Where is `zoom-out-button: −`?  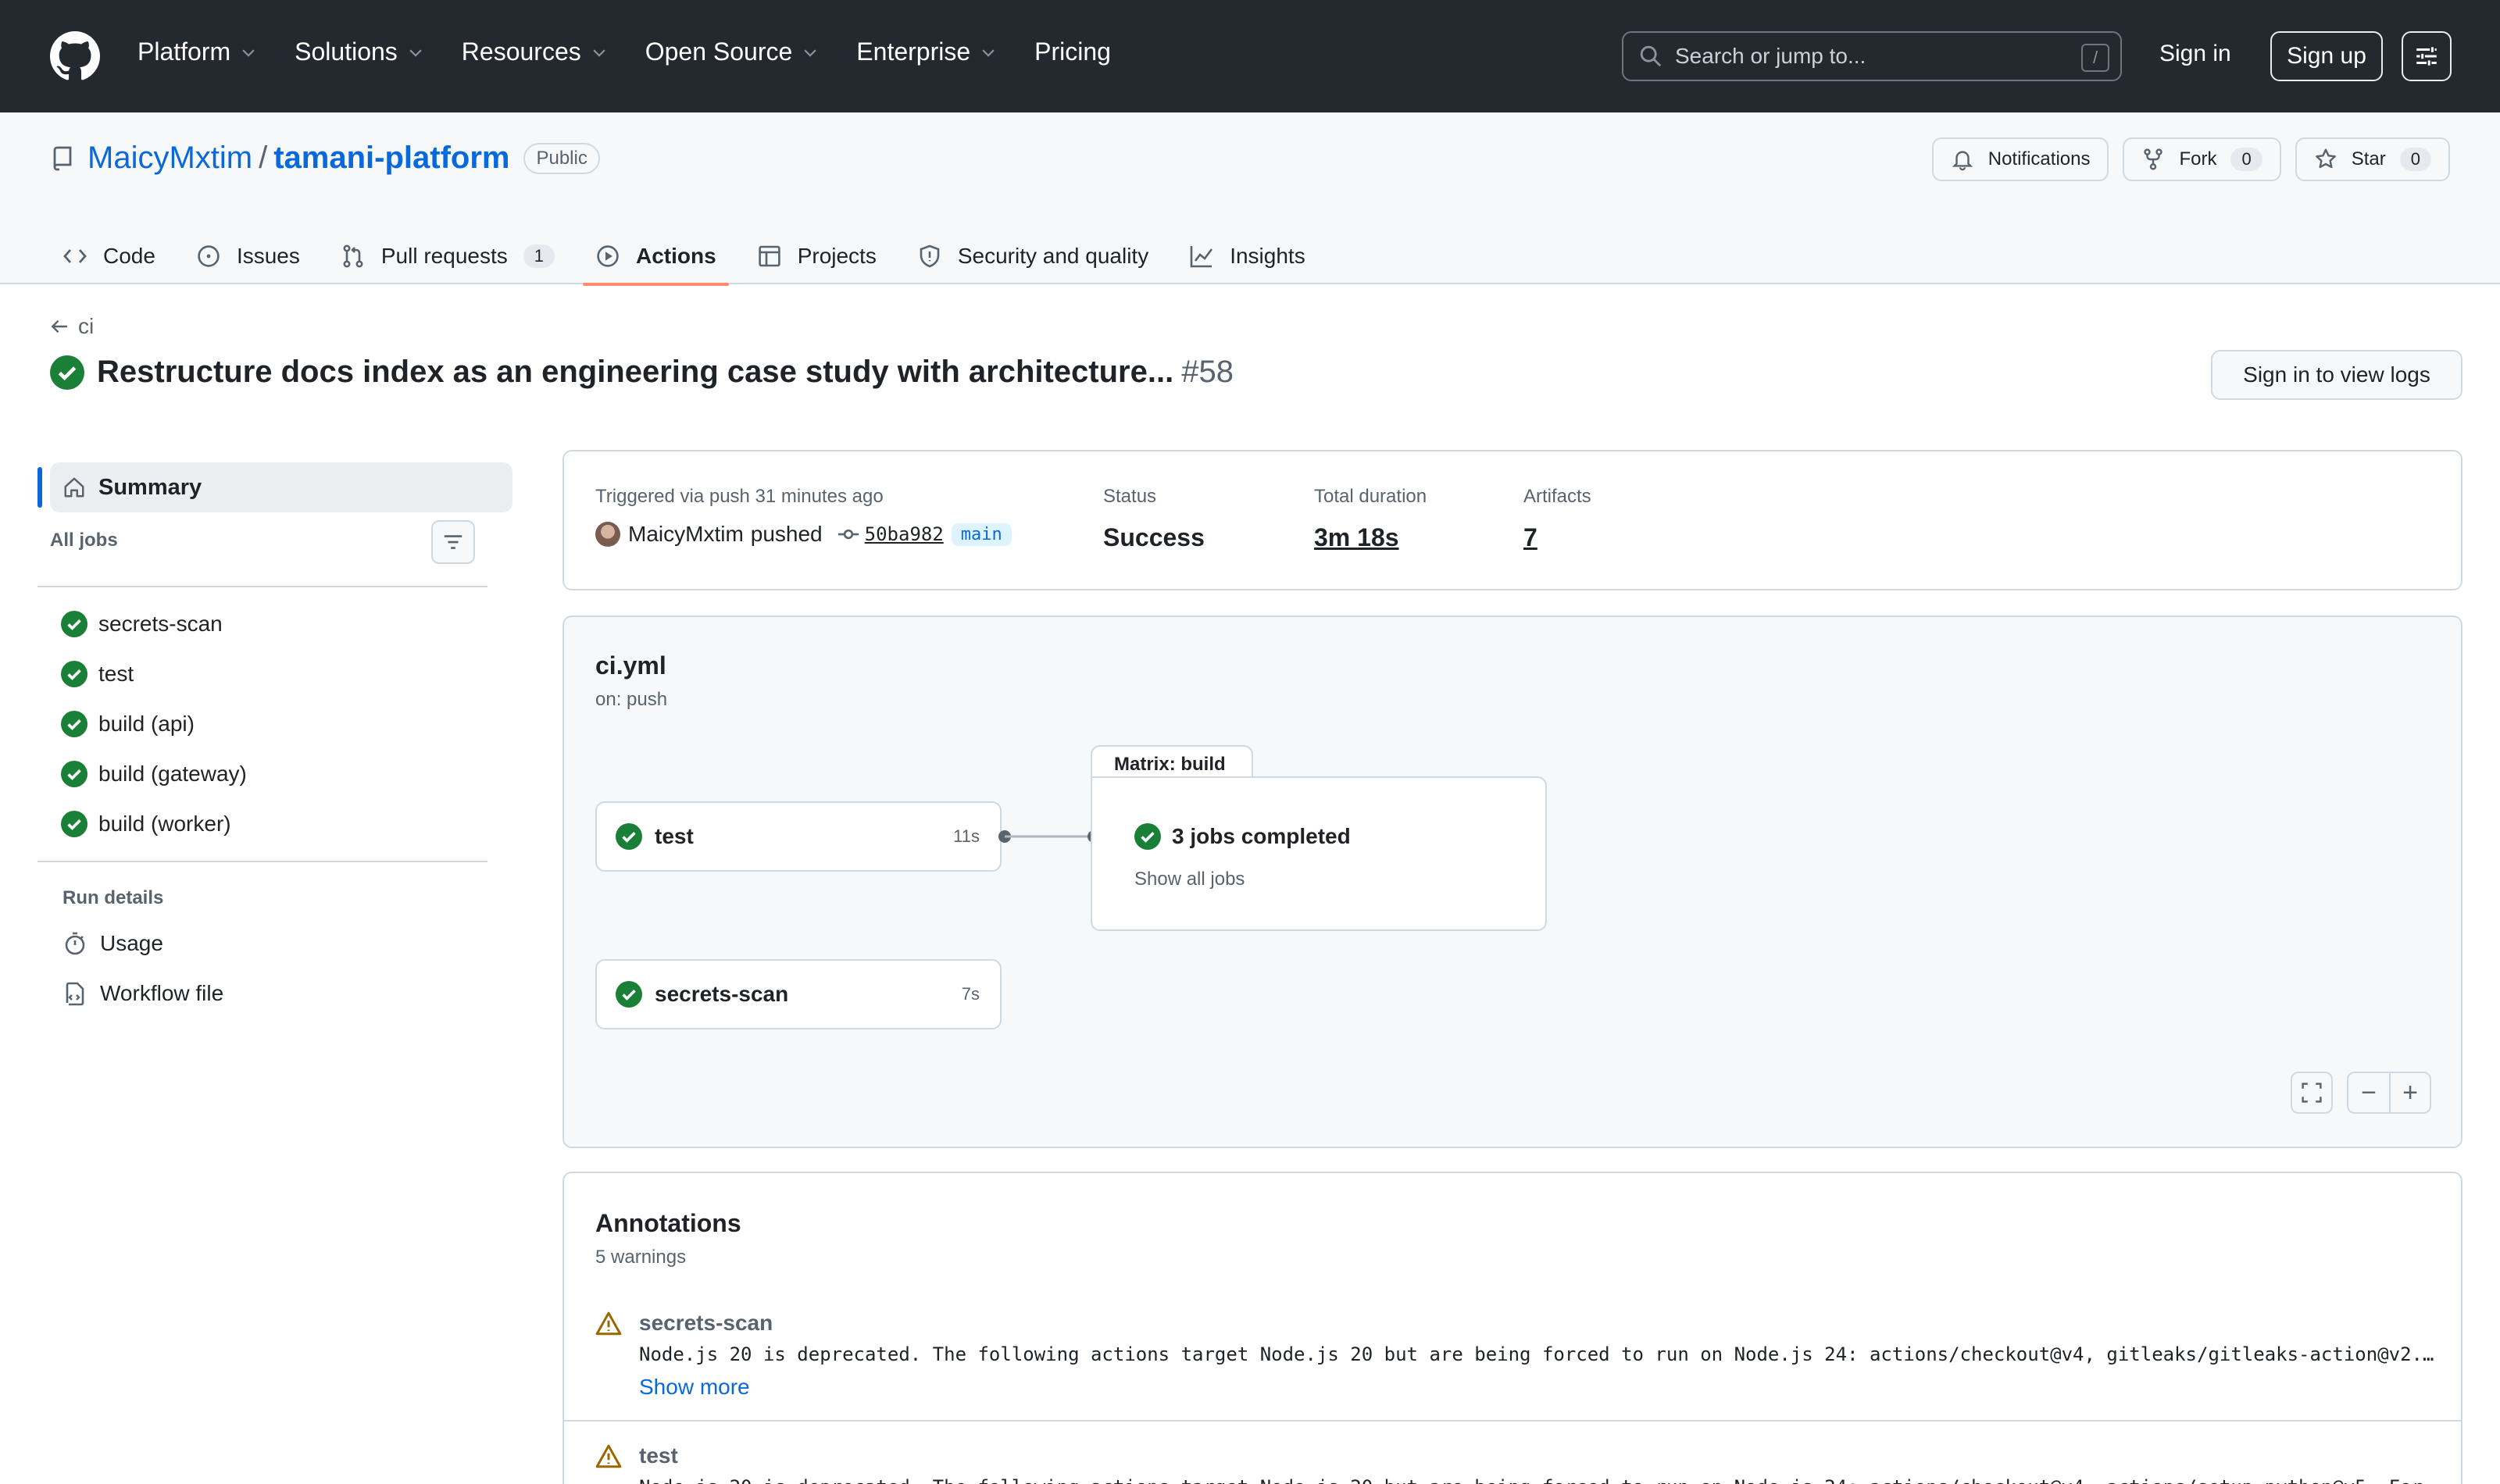
zoom-out-button: − is located at coordinates (2368, 1093).